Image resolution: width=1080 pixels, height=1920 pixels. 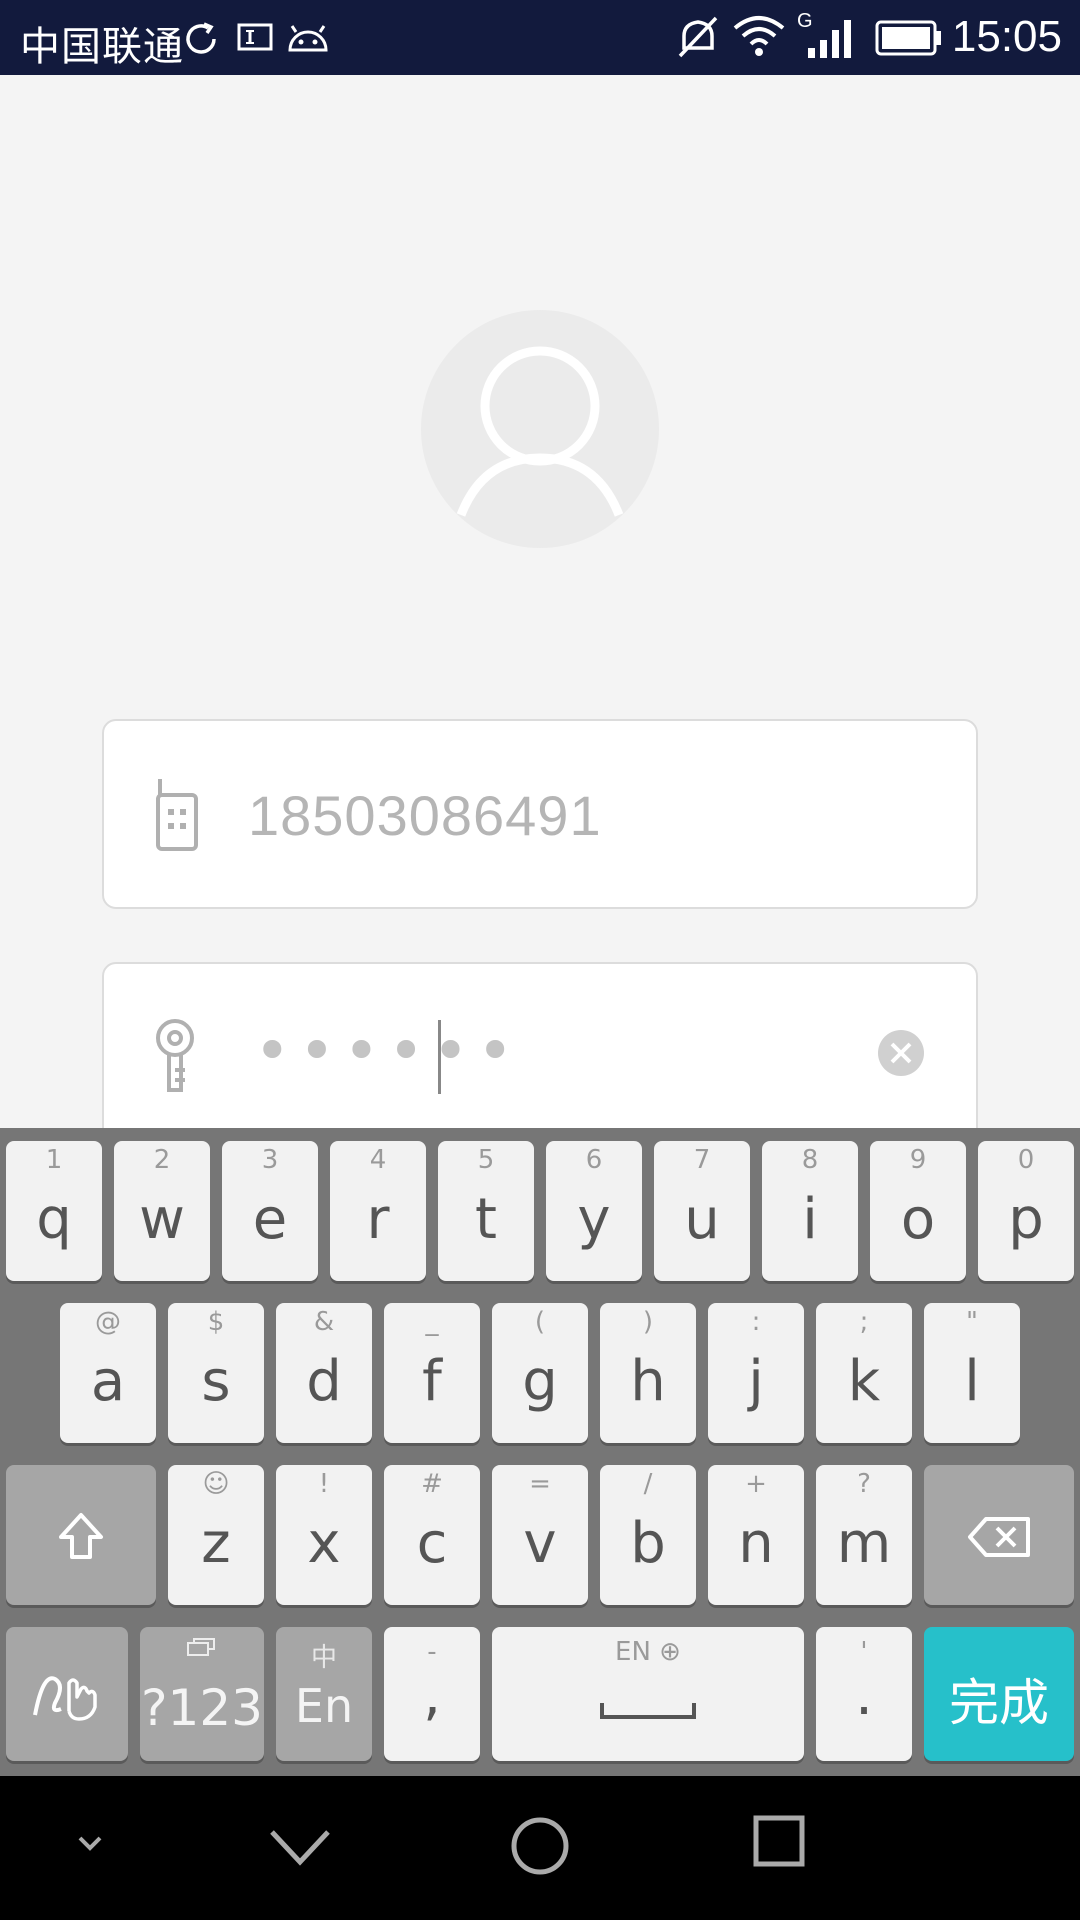 I want to click on key-u: 7u, so click(x=702, y=1211).